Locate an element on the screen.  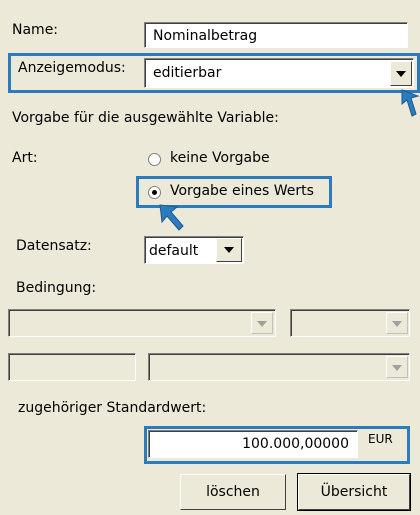
radio-value-label: Vorgabe eines Werts is located at coordinates (242, 191).